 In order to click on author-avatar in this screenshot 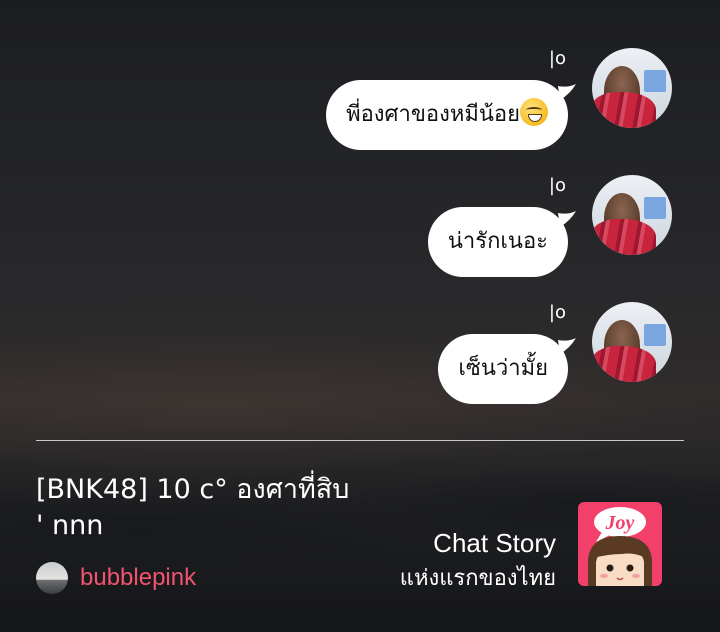, I will do `click(52, 578)`.